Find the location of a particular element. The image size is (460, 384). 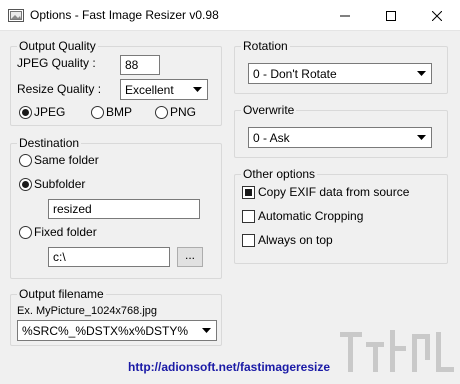

maximize-icon is located at coordinates (391, 15).